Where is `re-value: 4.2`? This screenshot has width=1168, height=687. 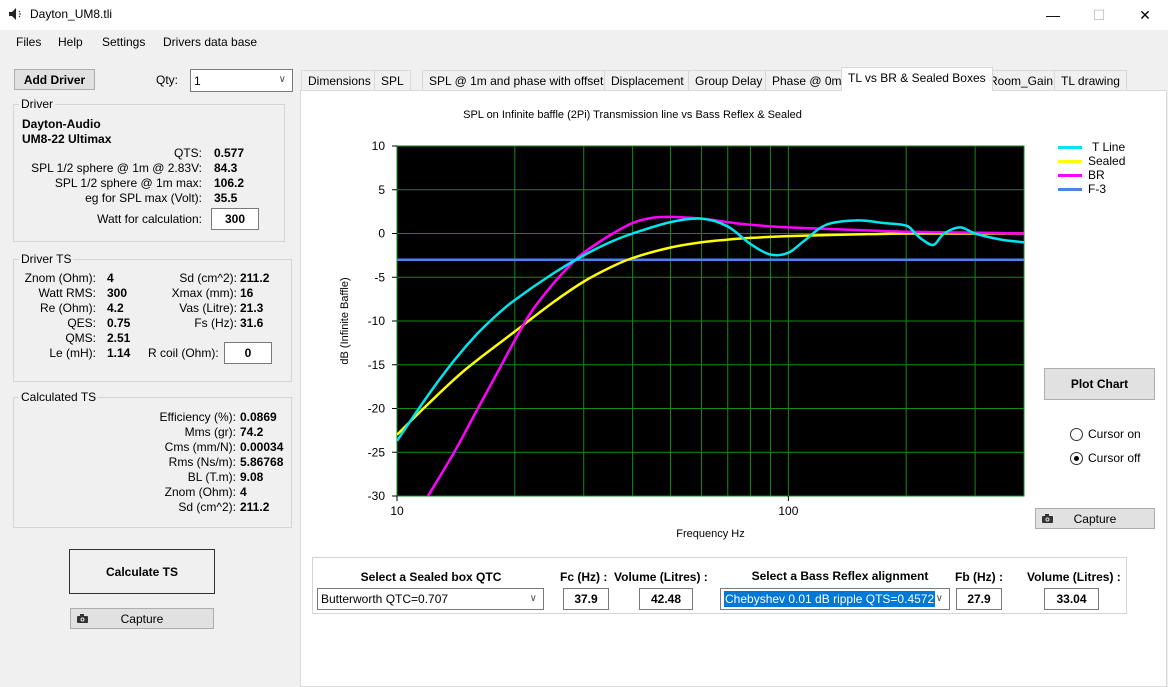 re-value: 4.2 is located at coordinates (115, 308).